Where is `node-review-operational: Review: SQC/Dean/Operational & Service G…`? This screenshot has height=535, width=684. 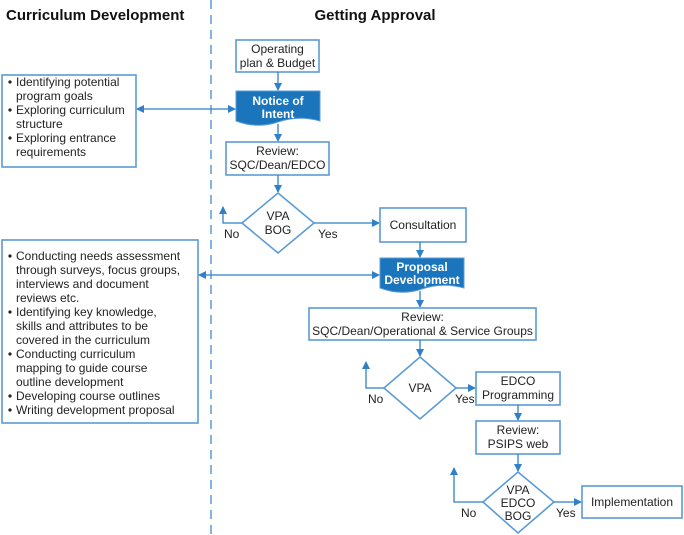 node-review-operational: Review: SQC/Dean/Operational & Service G… is located at coordinates (422, 324).